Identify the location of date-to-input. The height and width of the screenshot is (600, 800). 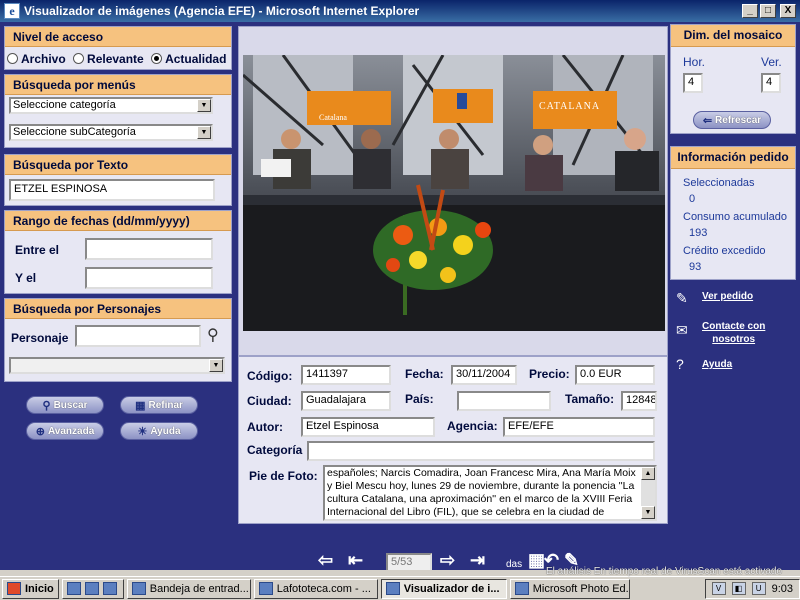
(149, 278).